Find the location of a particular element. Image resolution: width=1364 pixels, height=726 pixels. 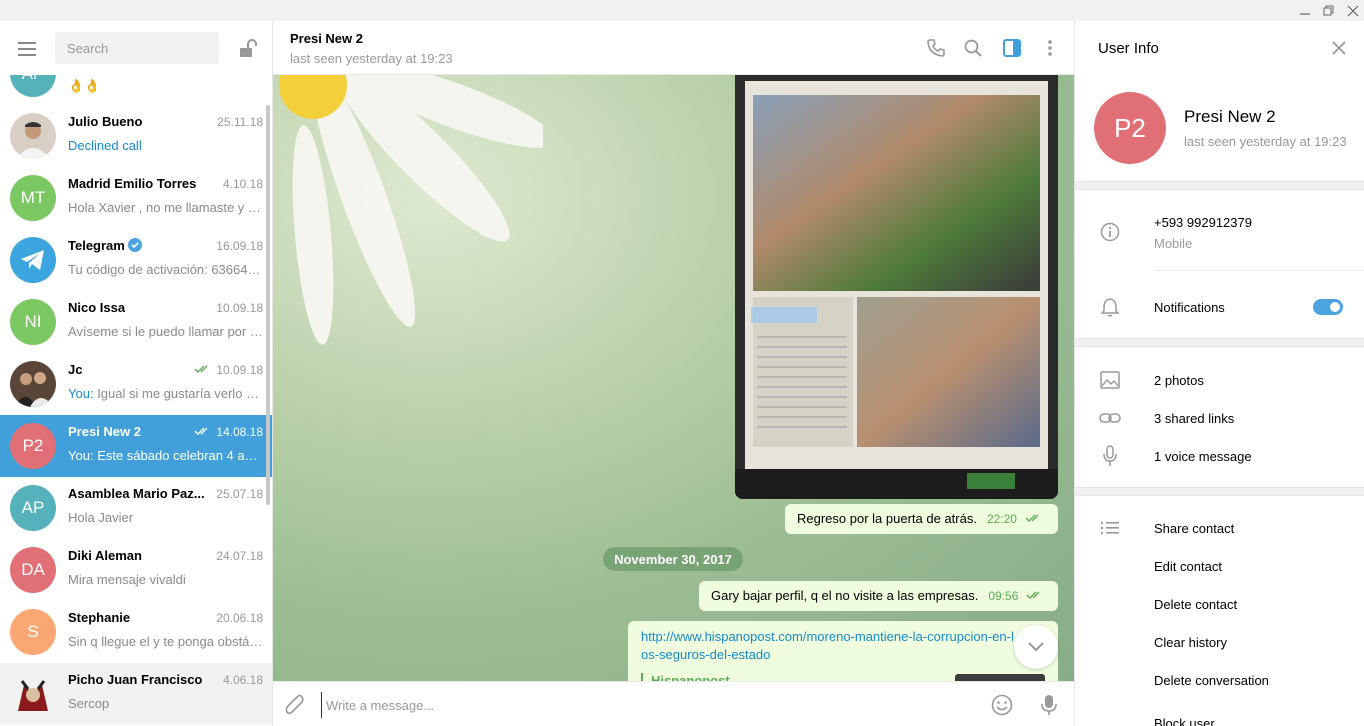

daisy-wallpaper is located at coordinates (411, 210).